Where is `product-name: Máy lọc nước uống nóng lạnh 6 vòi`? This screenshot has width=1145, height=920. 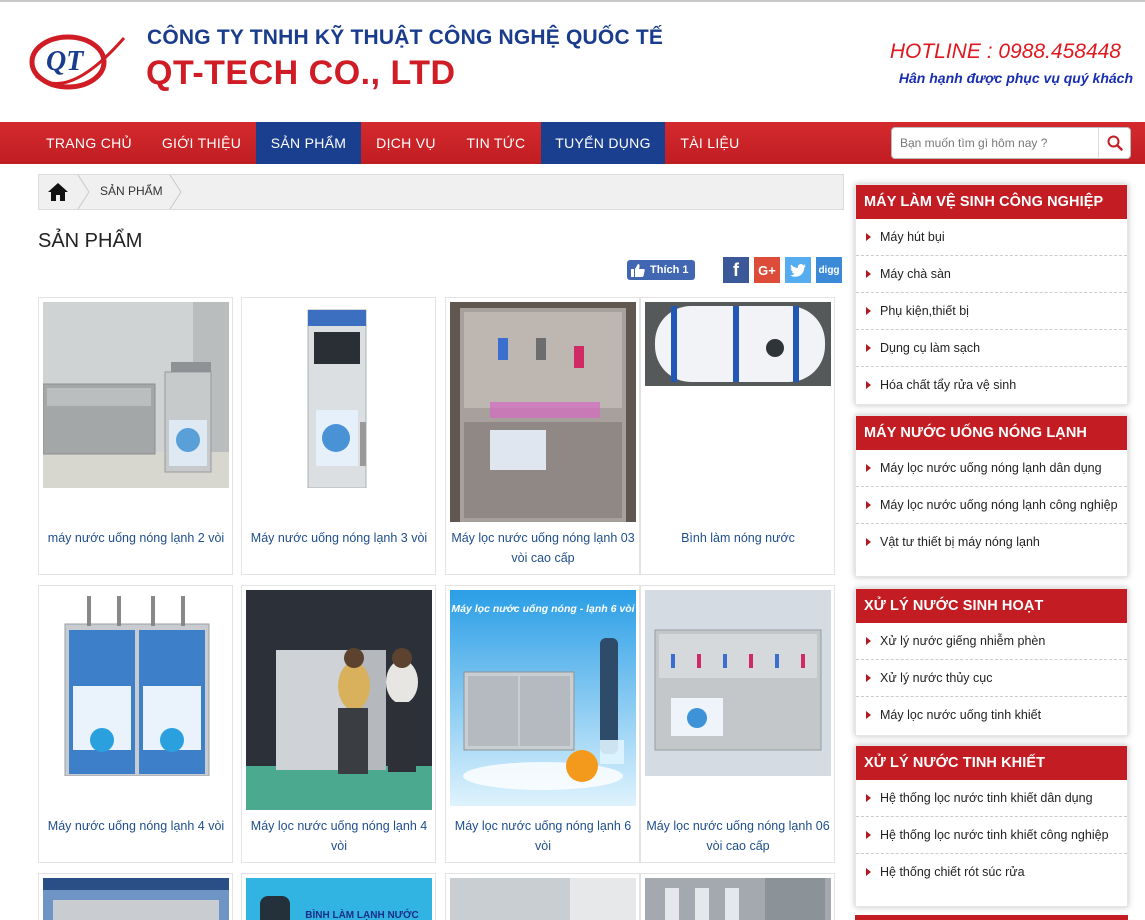 product-name: Máy lọc nước uống nóng lạnh 6 vòi is located at coordinates (543, 836).